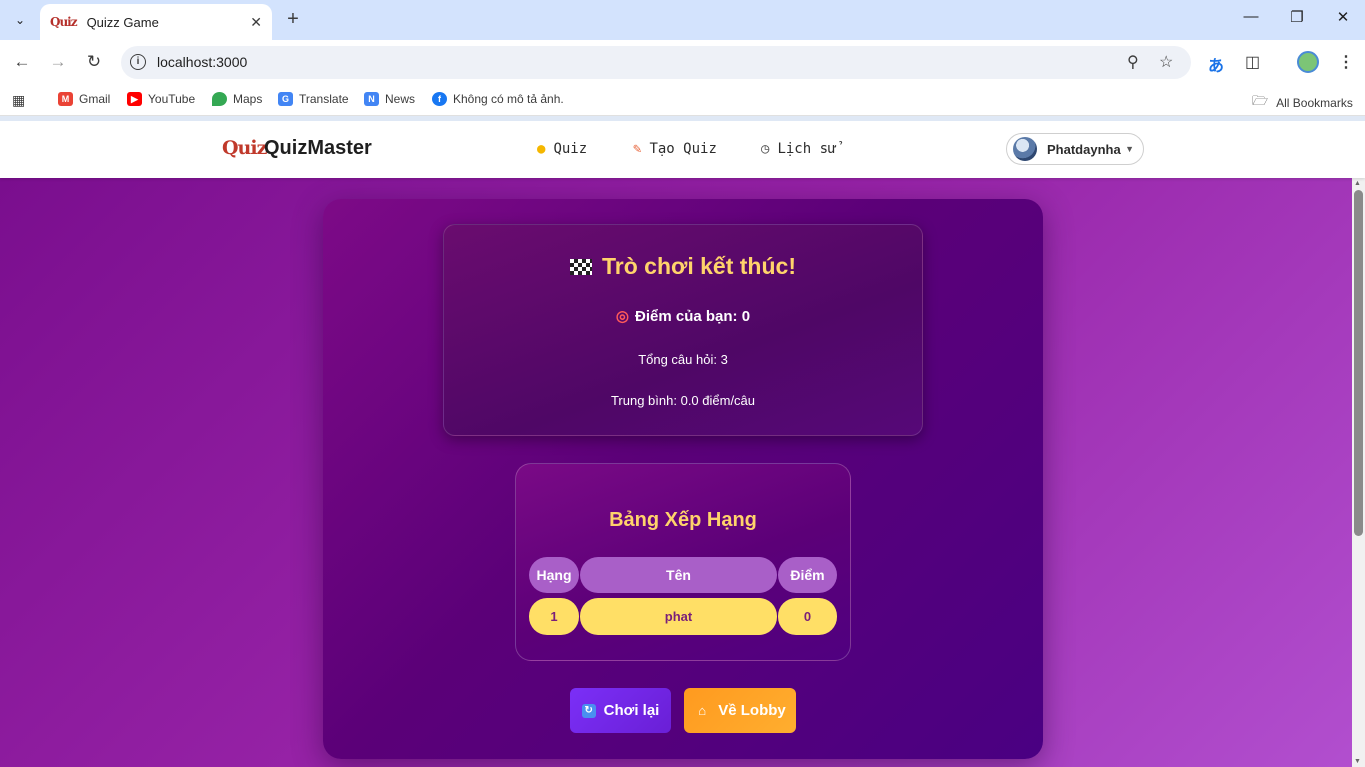 This screenshot has width=1365, height=767. Describe the element at coordinates (656, 62) in the screenshot. I see `address-bar: i localhost:3000 ⚲ ☆` at that location.